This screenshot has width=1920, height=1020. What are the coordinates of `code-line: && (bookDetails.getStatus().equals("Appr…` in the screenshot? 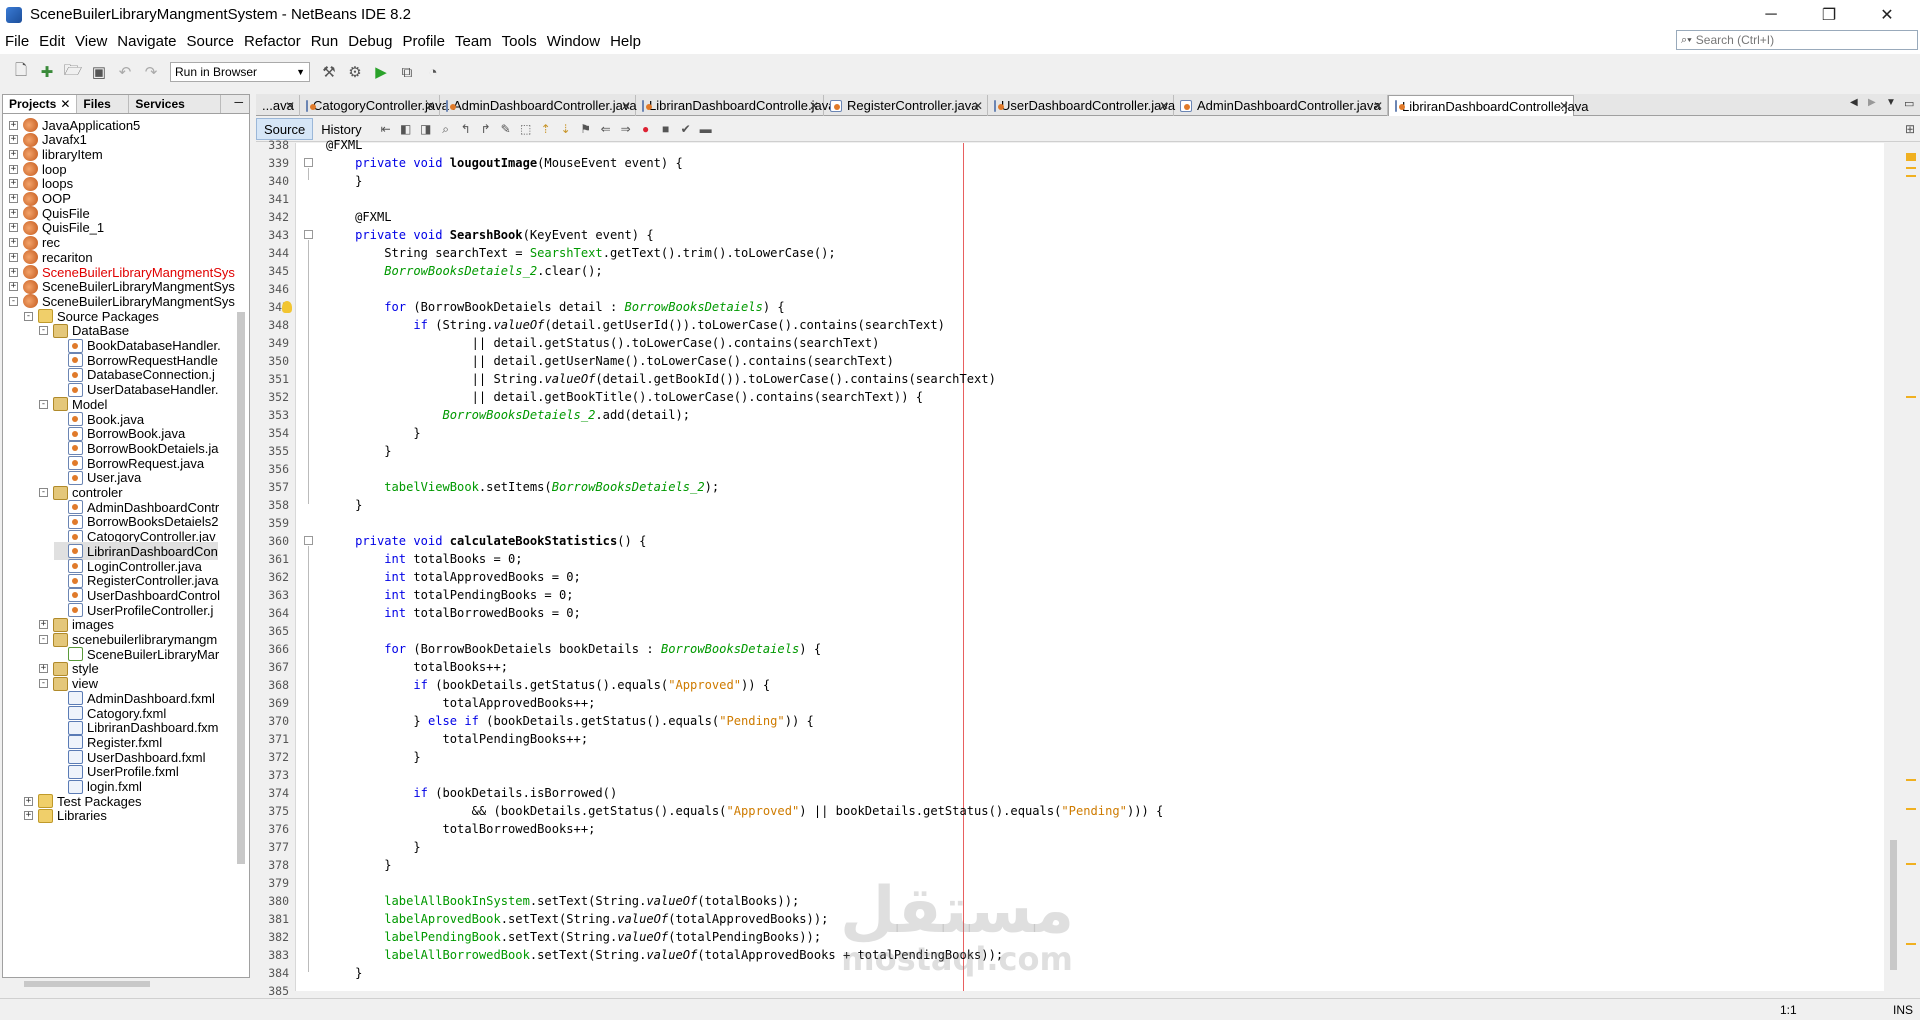 It's located at (745, 811).